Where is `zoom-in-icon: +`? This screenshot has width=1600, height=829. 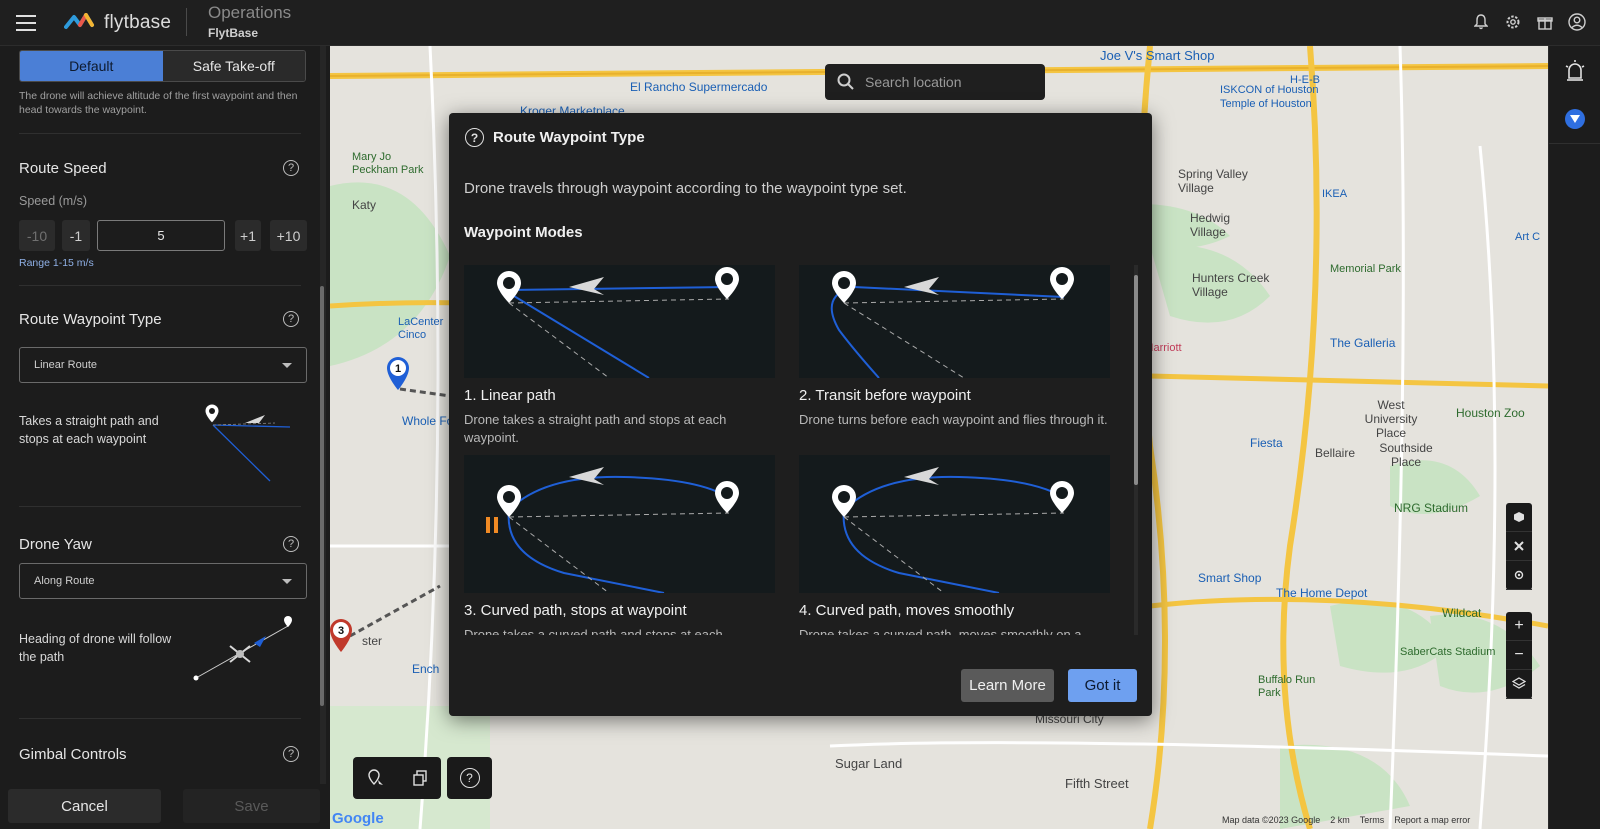 zoom-in-icon: + is located at coordinates (1519, 626).